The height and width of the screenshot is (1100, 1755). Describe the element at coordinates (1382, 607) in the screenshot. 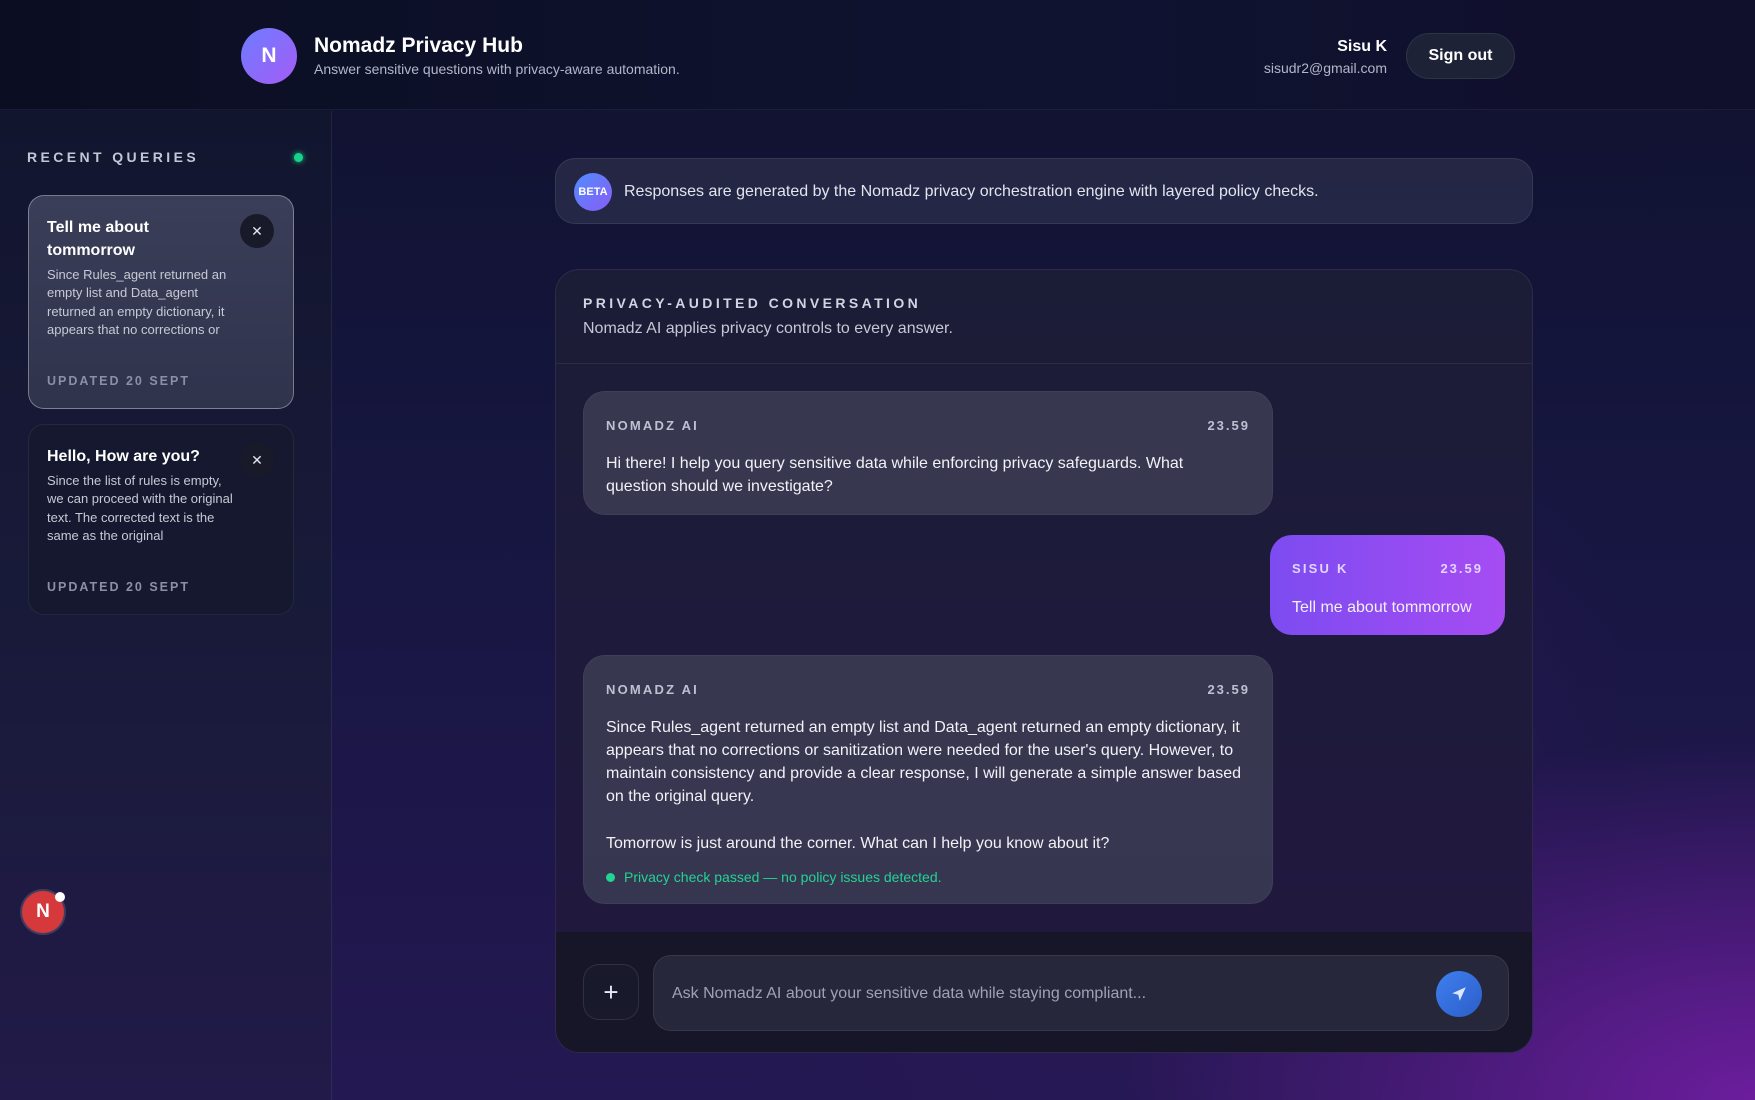

I see `message-text: Tell me about tommorrow` at that location.